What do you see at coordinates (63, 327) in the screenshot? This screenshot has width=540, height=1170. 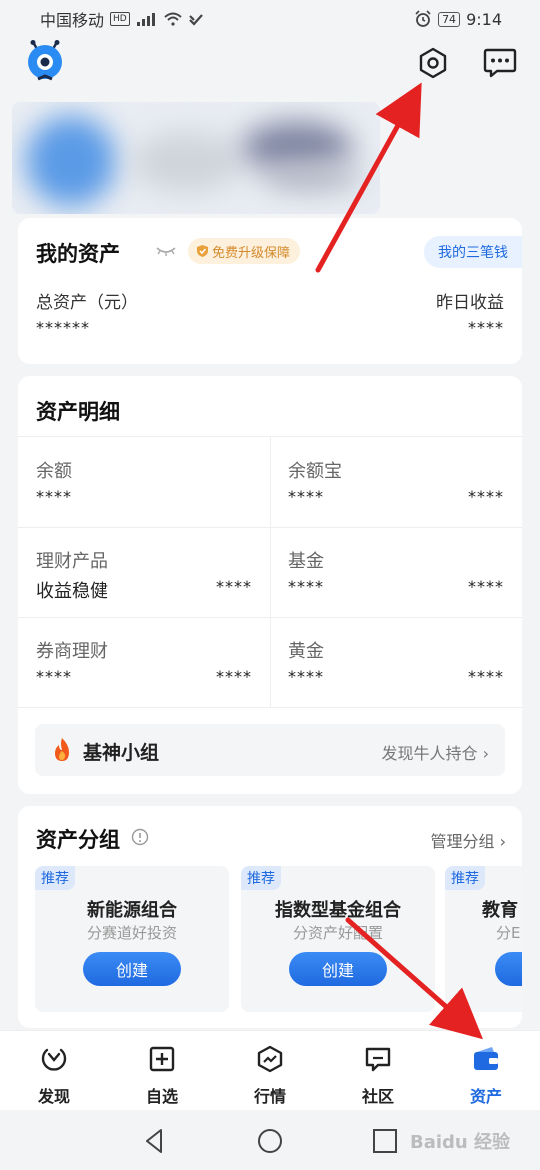 I see `total-assets-value: ******` at bounding box center [63, 327].